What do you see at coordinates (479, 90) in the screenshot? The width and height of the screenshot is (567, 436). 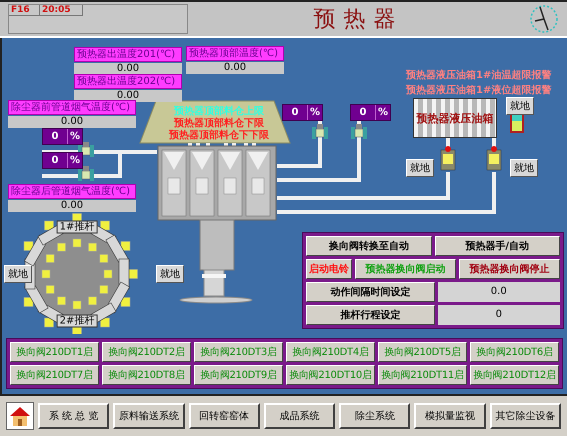 I see `alarm-text: 预热器液压油箱1#液位超限报警` at bounding box center [479, 90].